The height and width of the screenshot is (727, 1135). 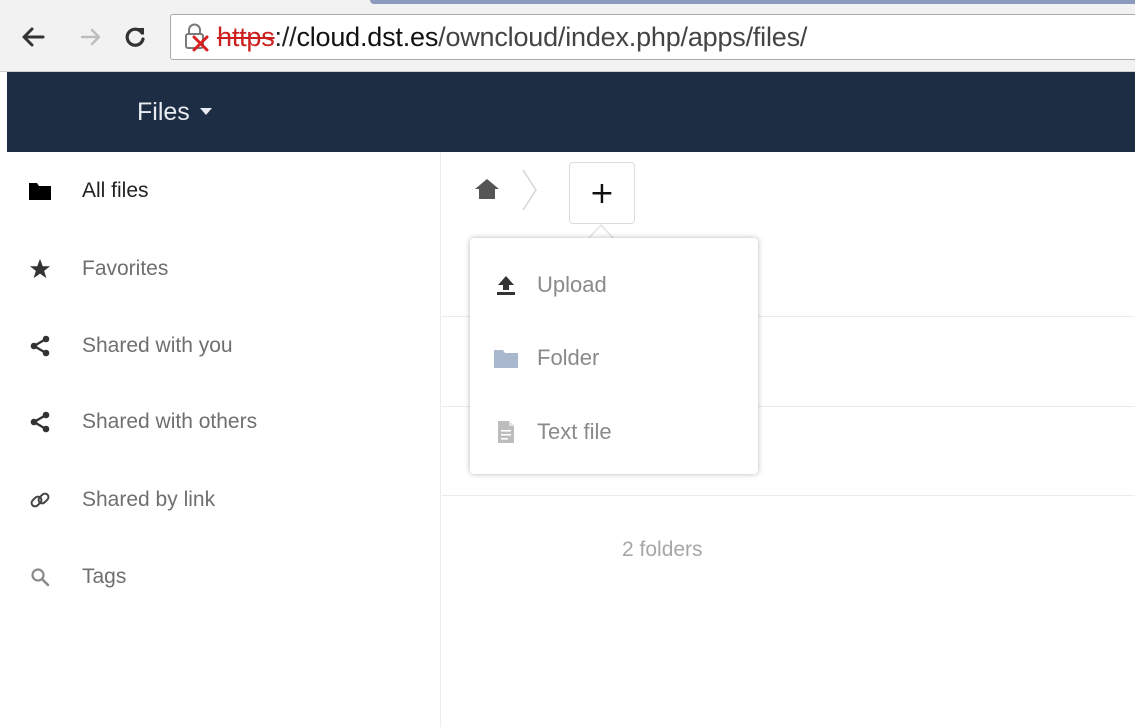 I want to click on sidebar-item-label: Favorites, so click(x=125, y=268).